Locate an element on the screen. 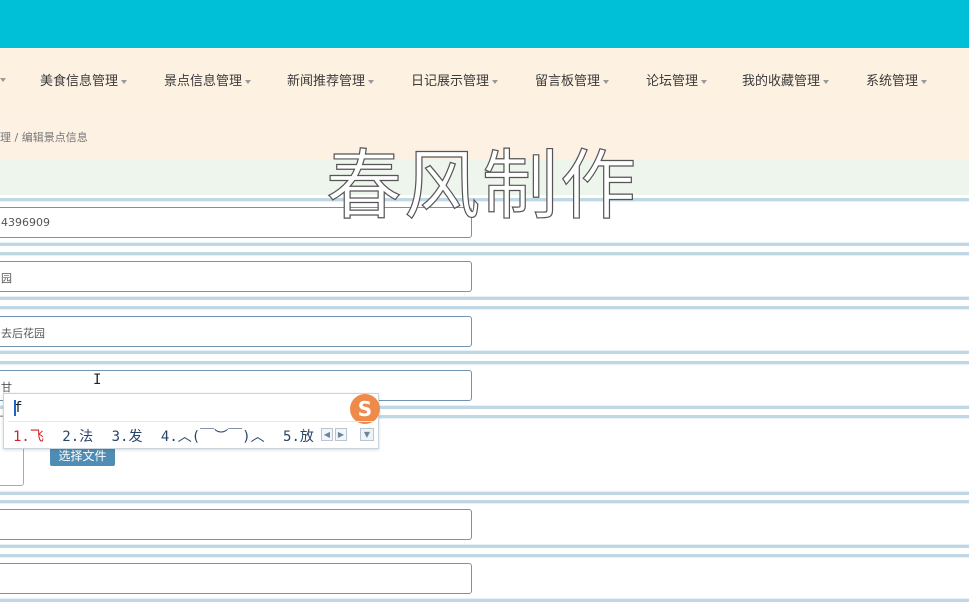 The image size is (969, 606). nav-item-attractions: 景点信息管理 is located at coordinates (208, 79).